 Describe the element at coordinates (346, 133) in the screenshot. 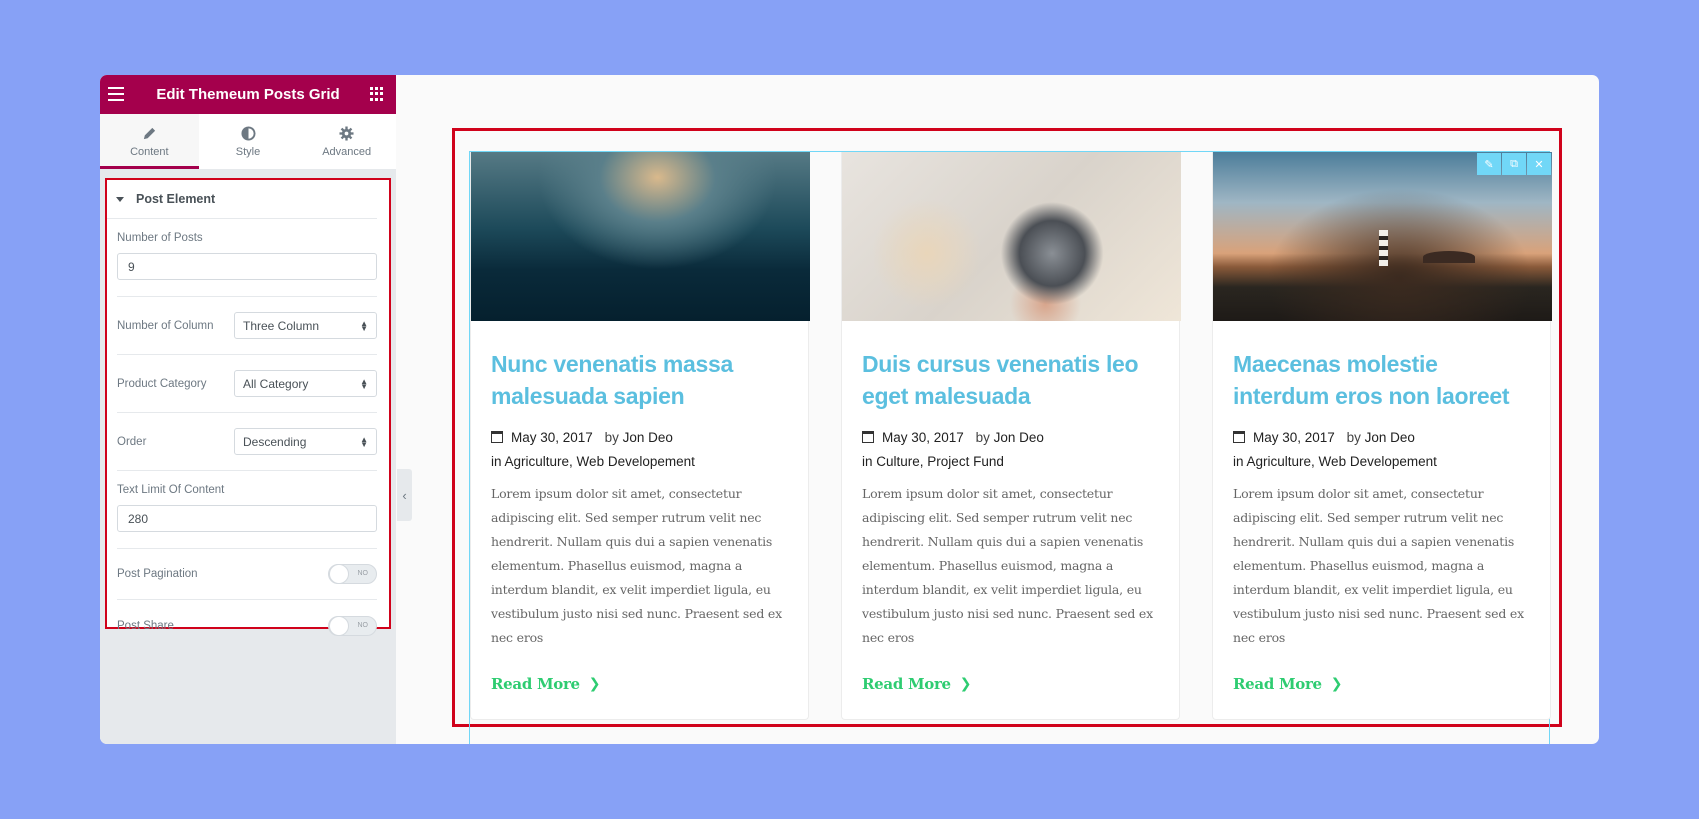

I see `gear-icon` at that location.